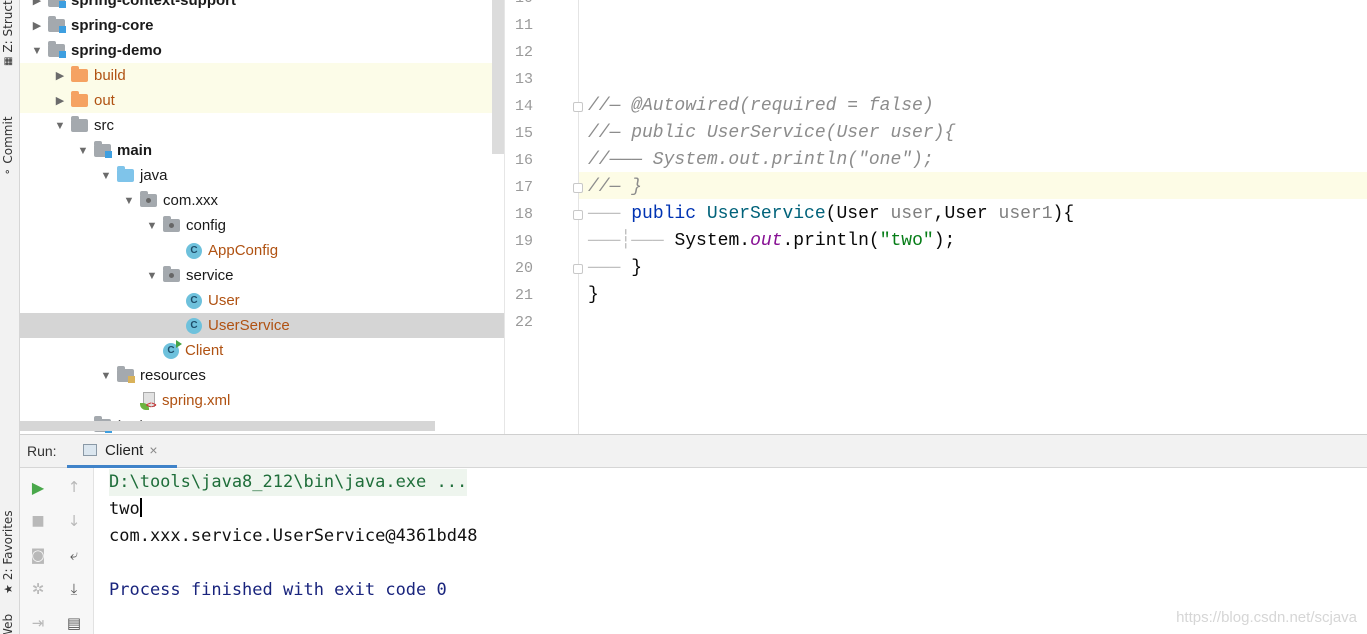 The width and height of the screenshot is (1367, 634). I want to click on left-tool-strip: ▦ Z: Structure ⚬ Commit ★ 2: Favorites Web, so click(10, 317).